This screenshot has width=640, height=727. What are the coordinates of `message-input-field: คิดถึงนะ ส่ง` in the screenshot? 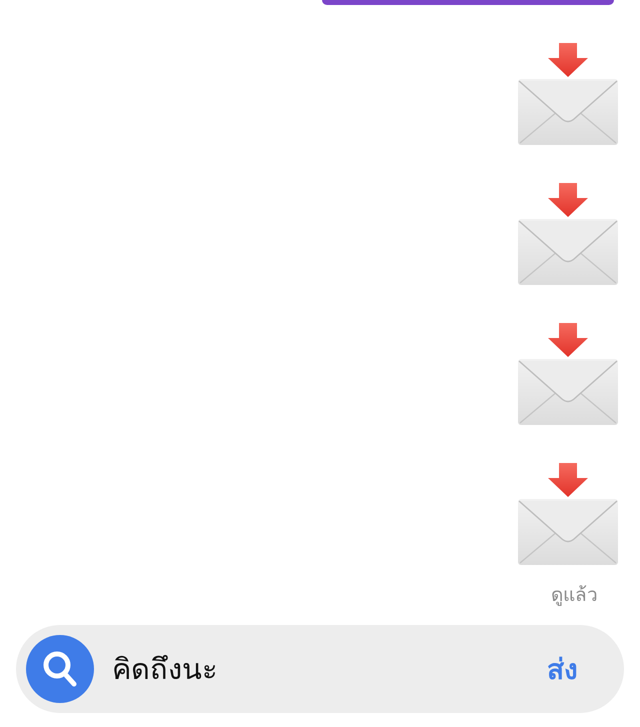 It's located at (320, 669).